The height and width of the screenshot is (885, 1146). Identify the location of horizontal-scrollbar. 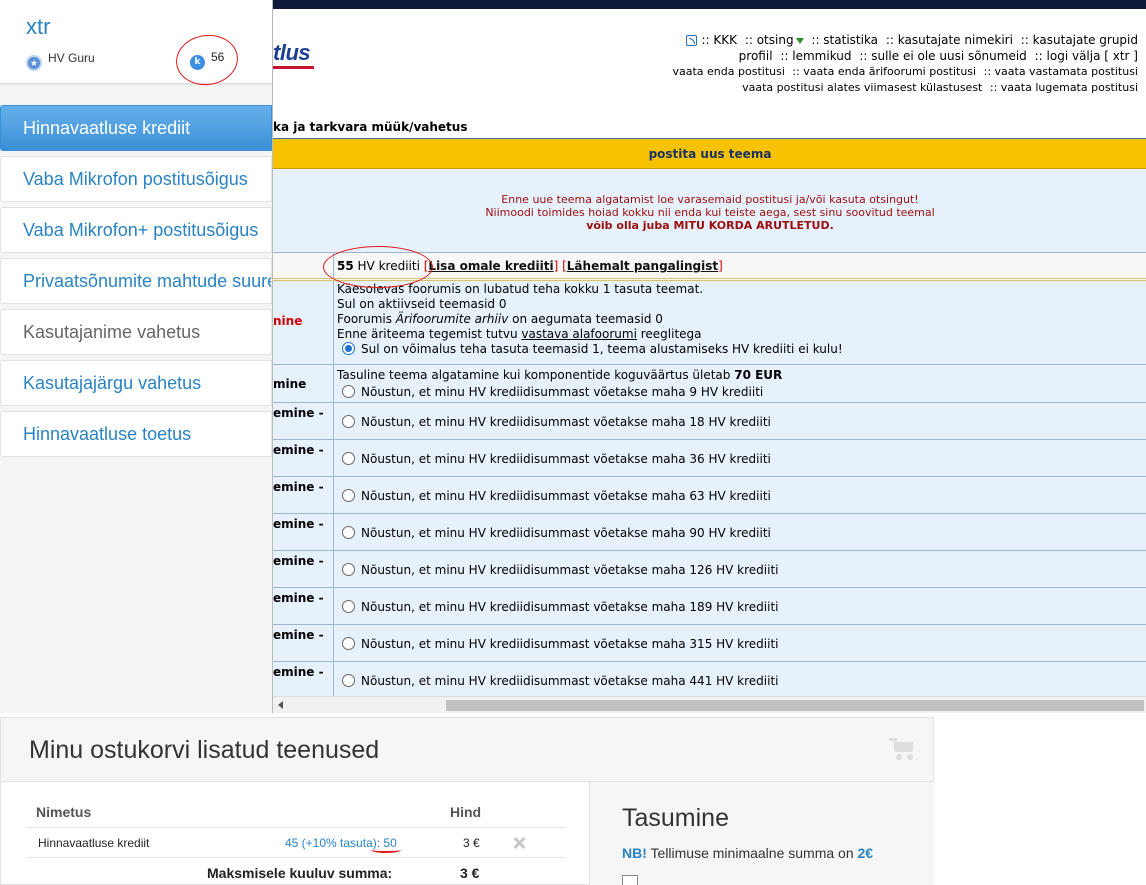
(709, 704).